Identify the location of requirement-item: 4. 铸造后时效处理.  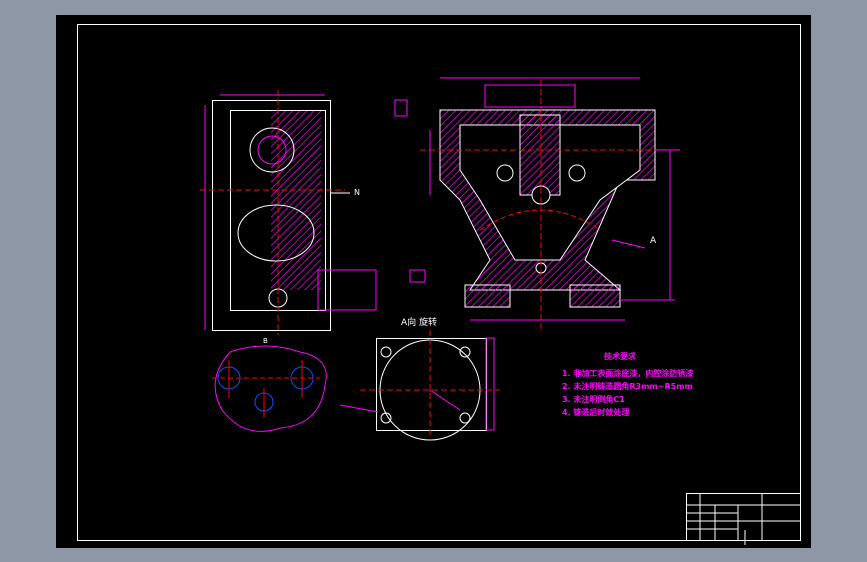
(596, 412).